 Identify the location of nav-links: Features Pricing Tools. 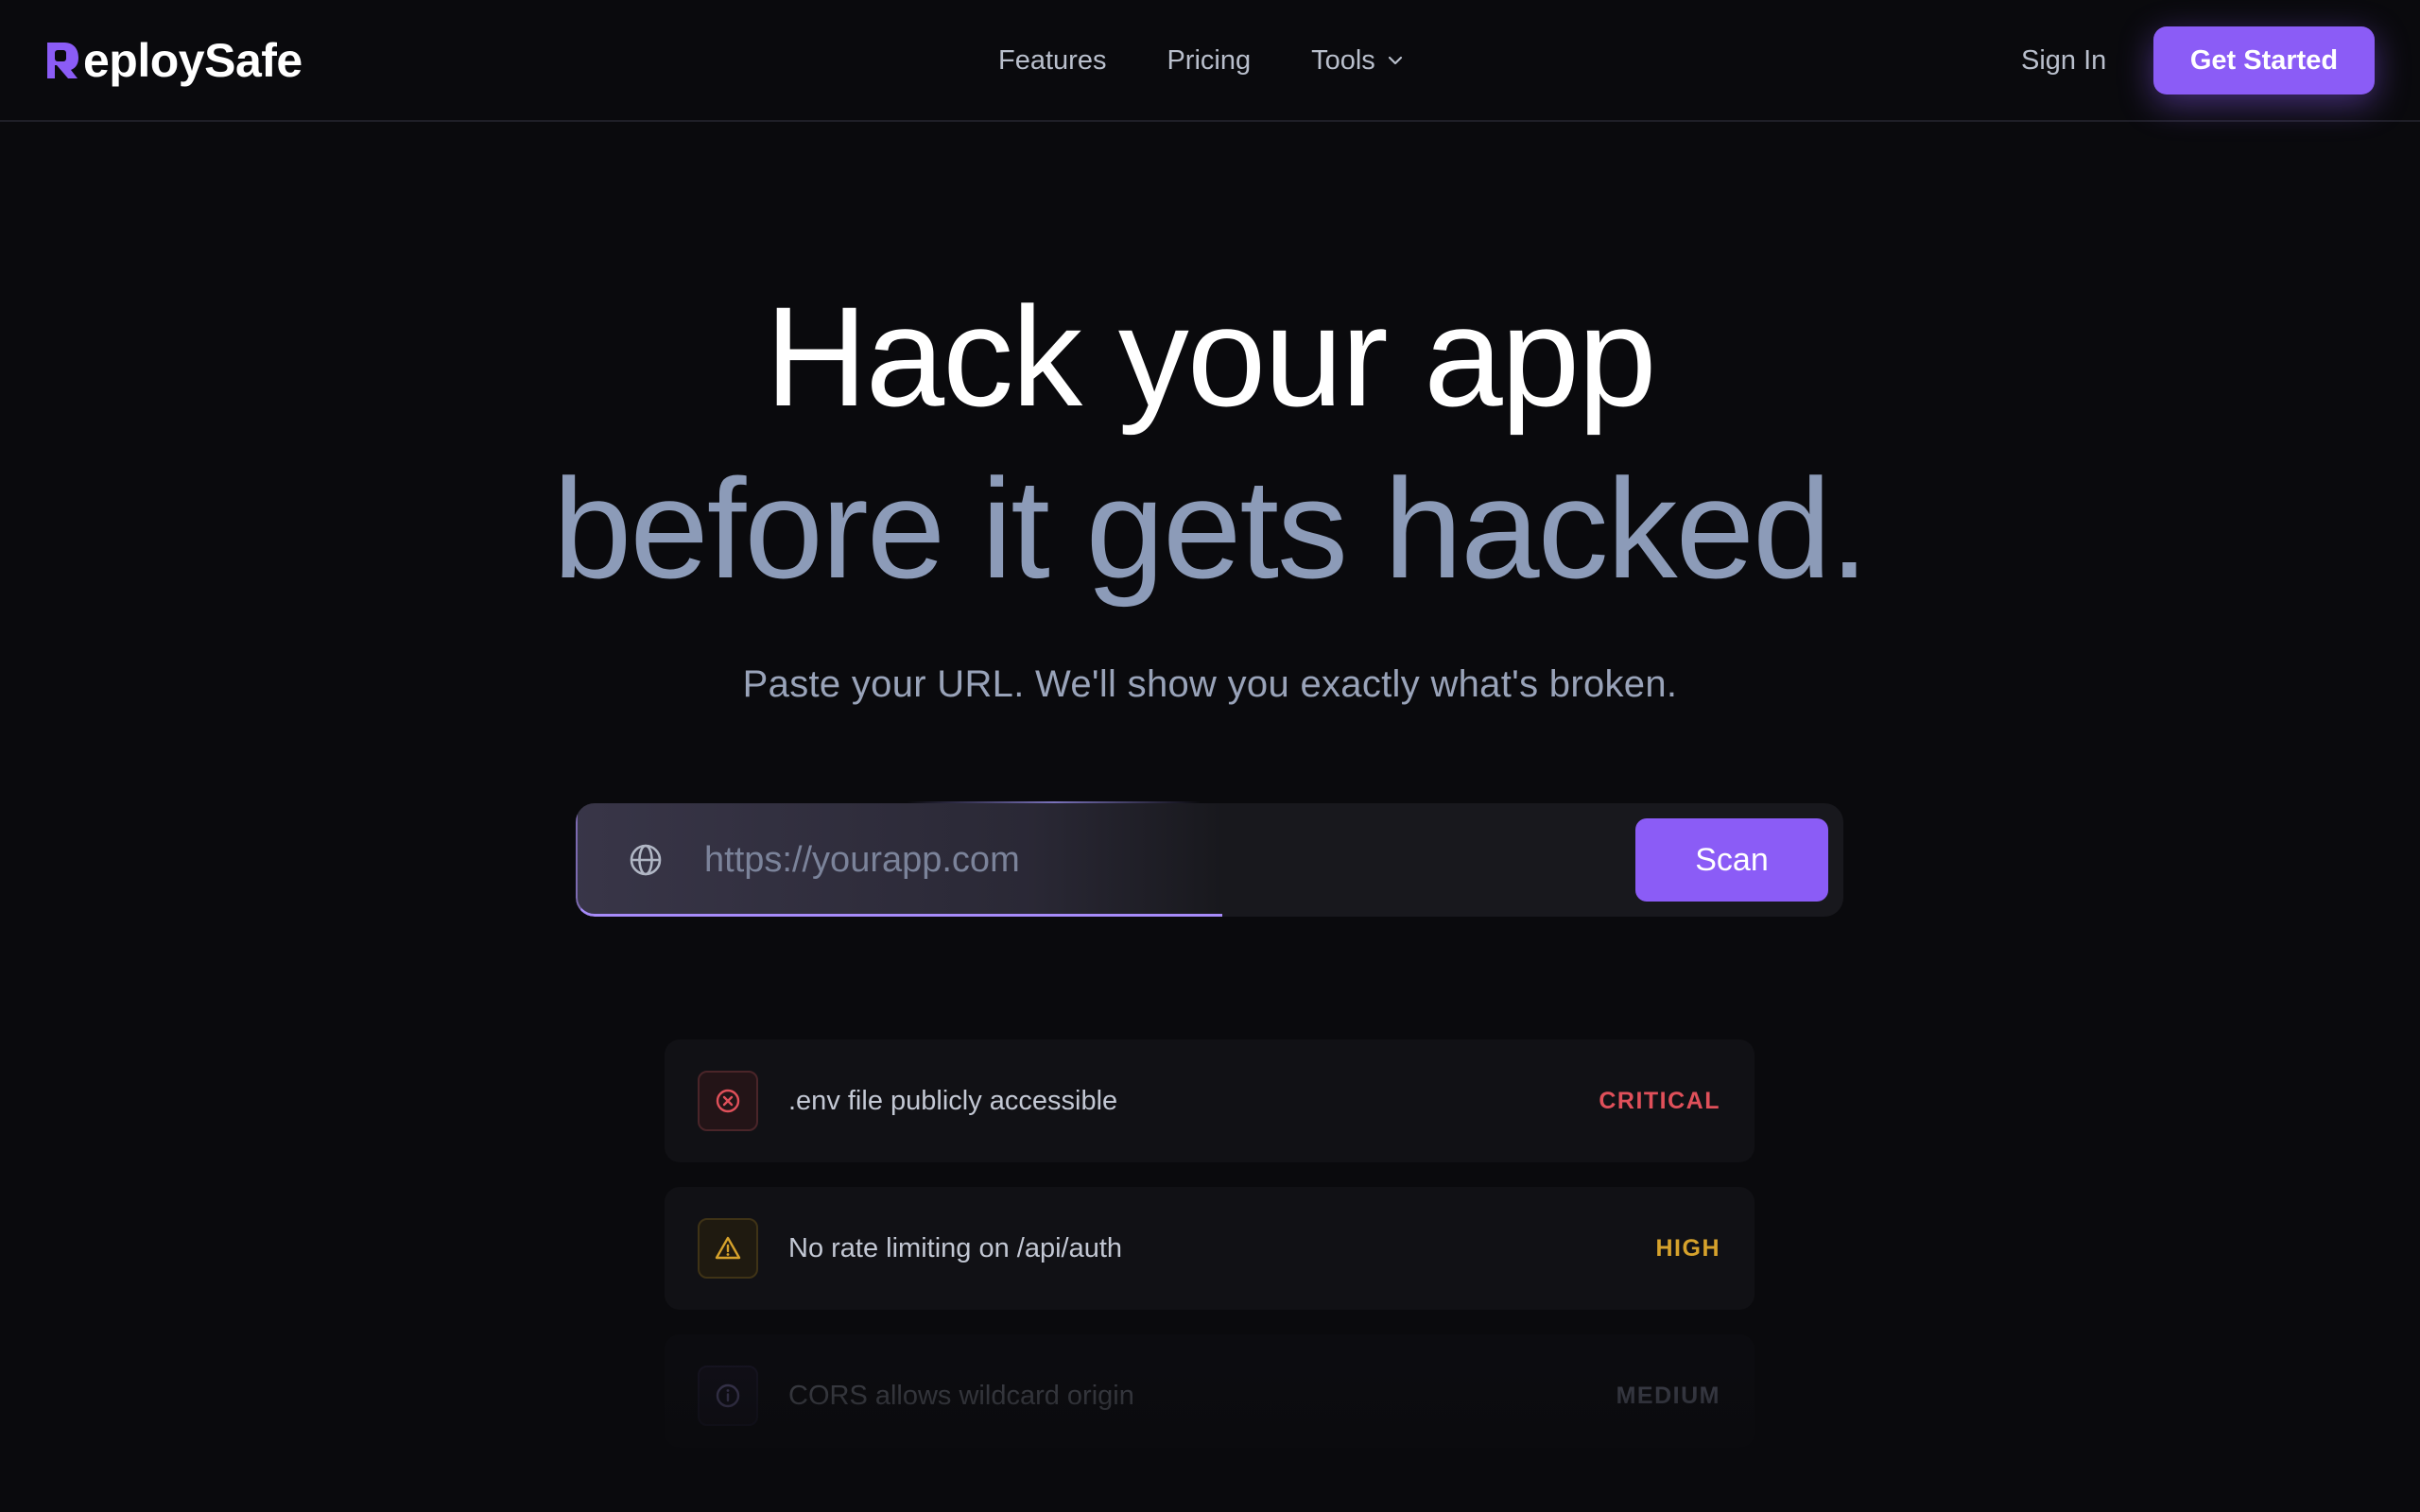
(1201, 60).